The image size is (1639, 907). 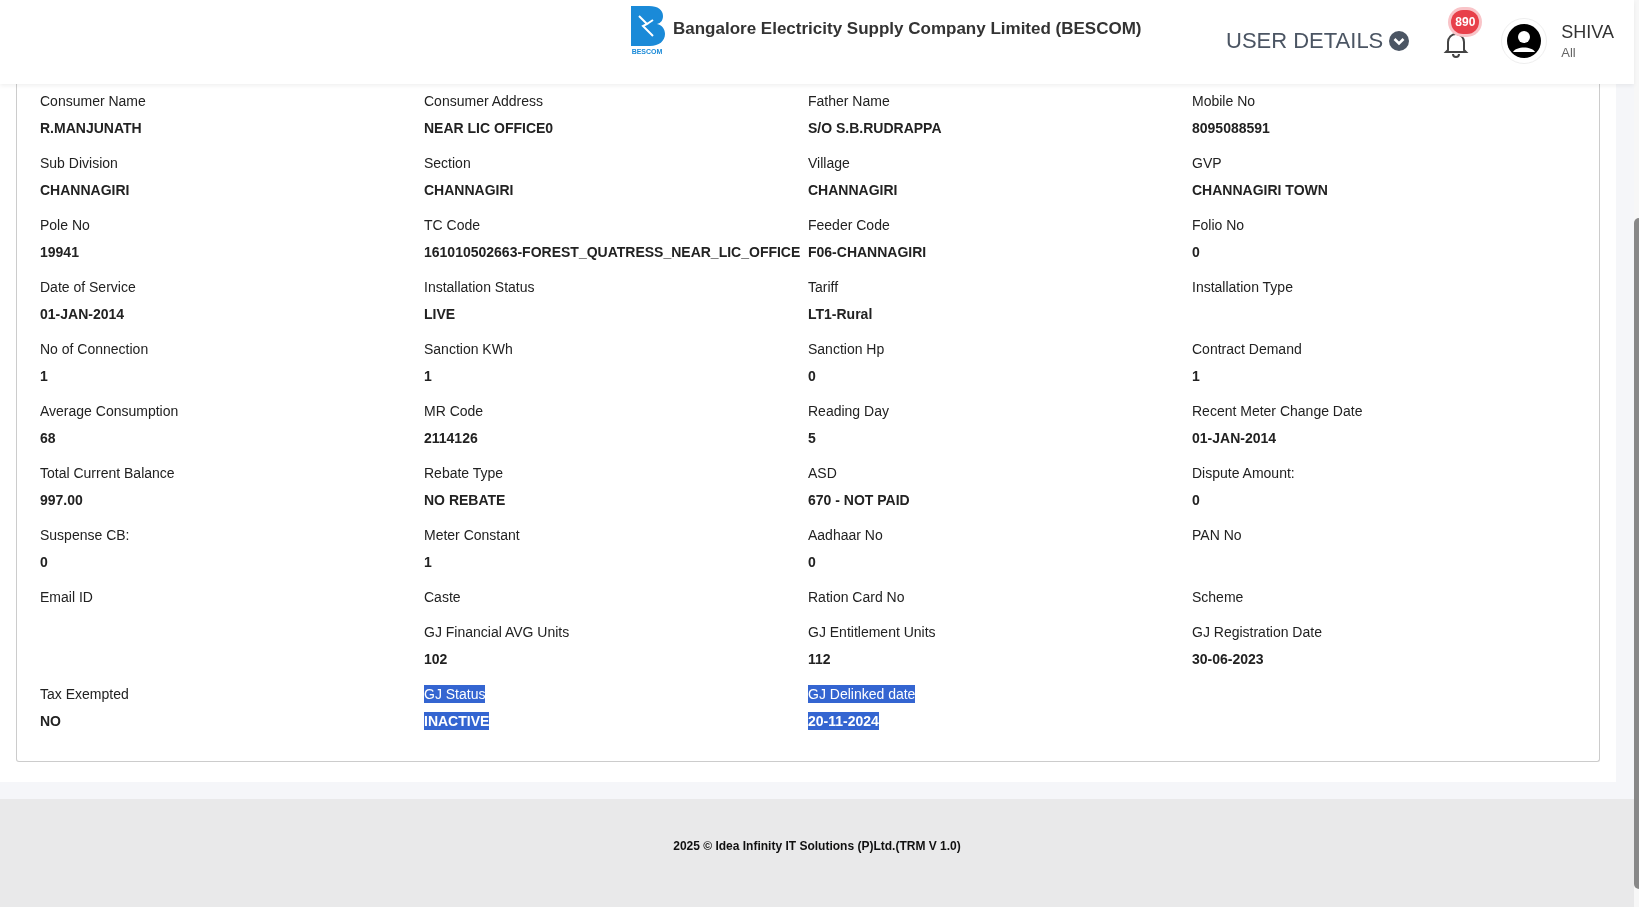 I want to click on field-value: 30-06-2023, so click(x=1228, y=659).